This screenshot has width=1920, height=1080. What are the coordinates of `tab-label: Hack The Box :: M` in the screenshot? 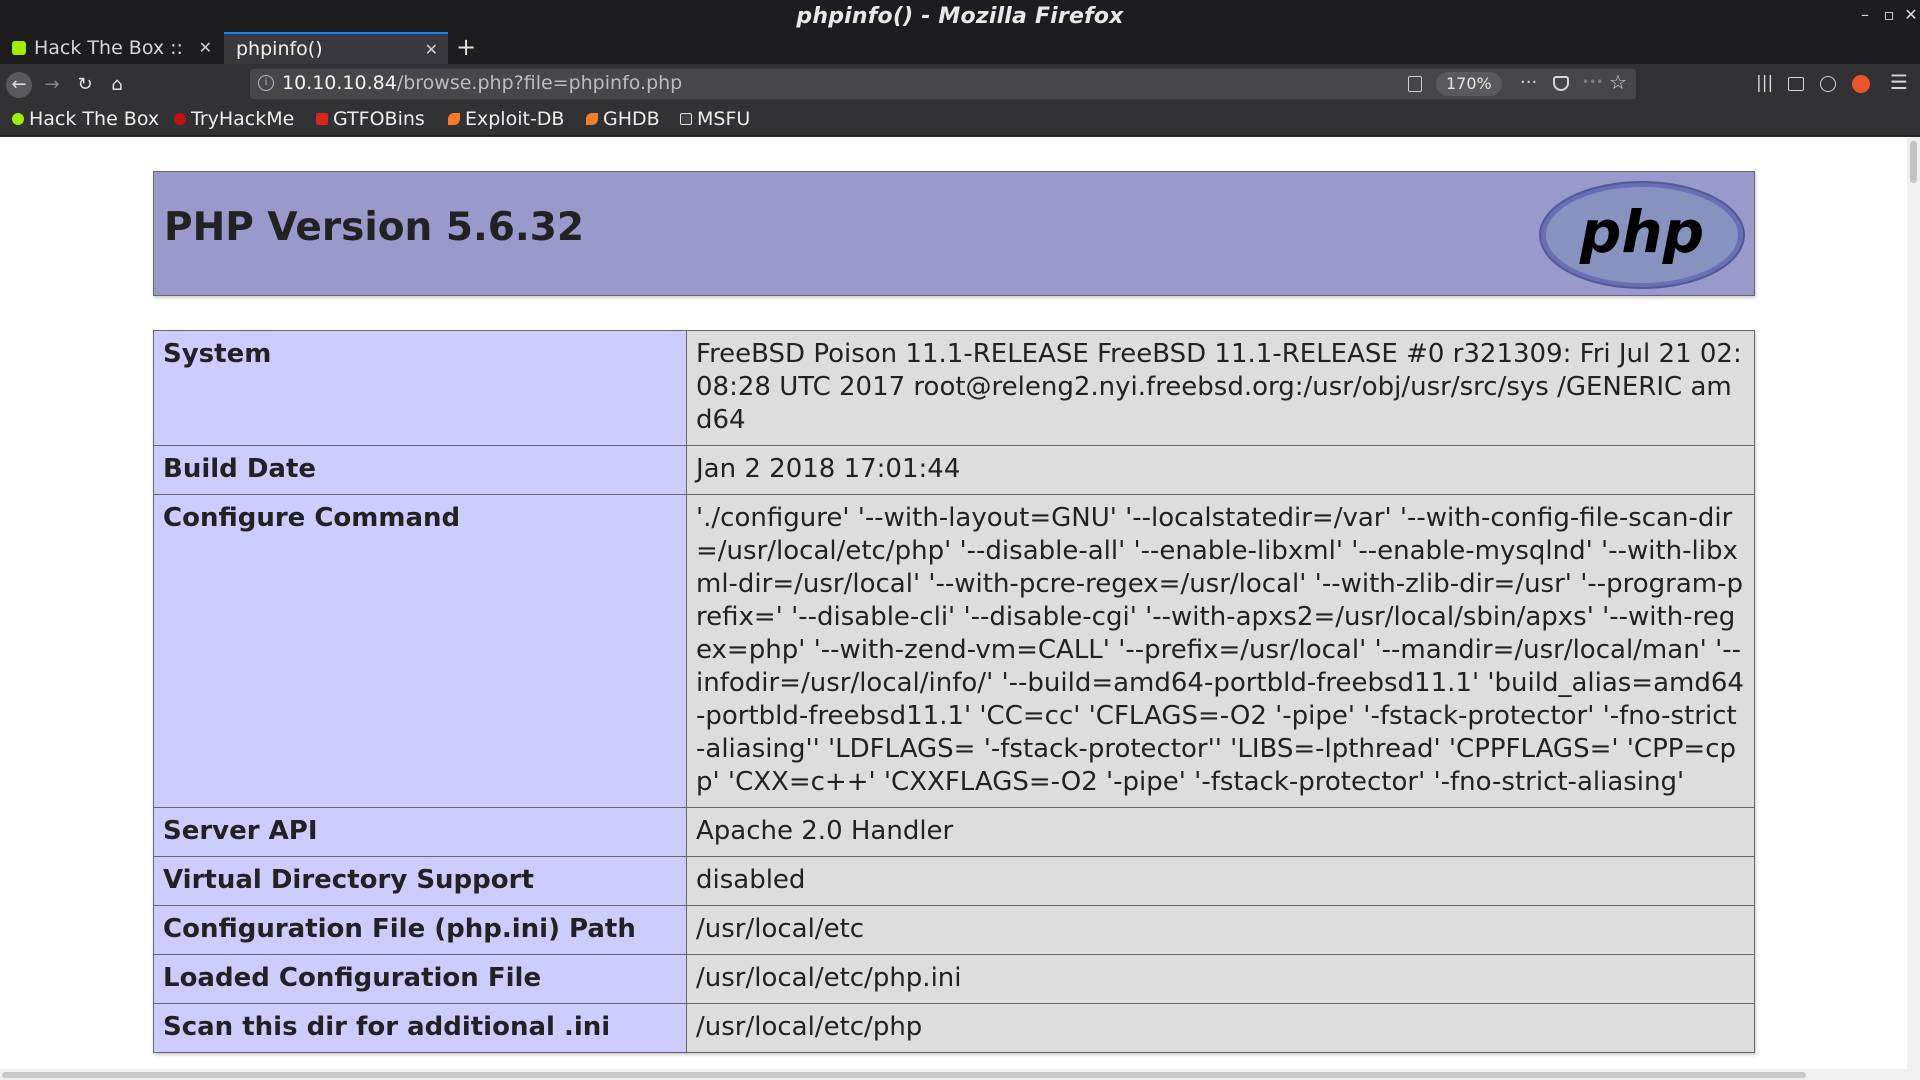 It's located at (109, 48).